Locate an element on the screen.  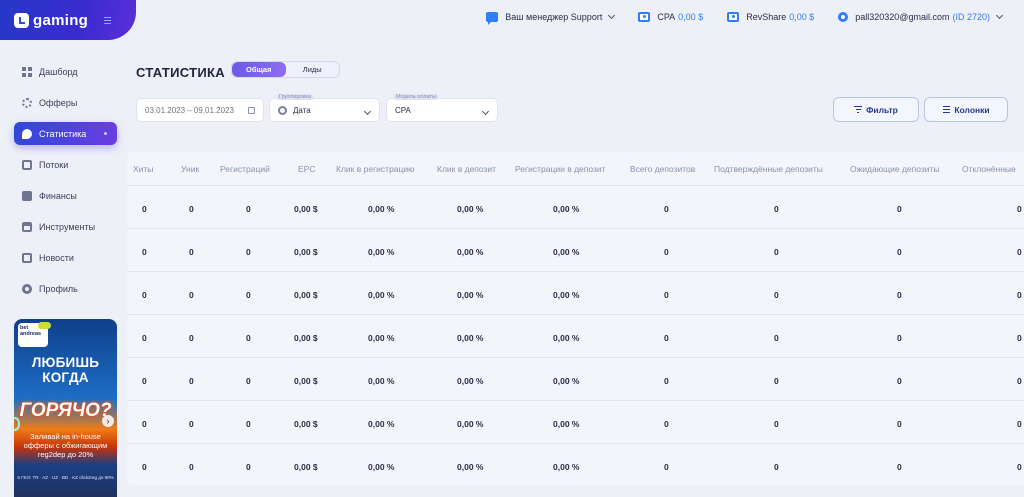
column-header: Регистрации в депозит is located at coordinates (560, 169).